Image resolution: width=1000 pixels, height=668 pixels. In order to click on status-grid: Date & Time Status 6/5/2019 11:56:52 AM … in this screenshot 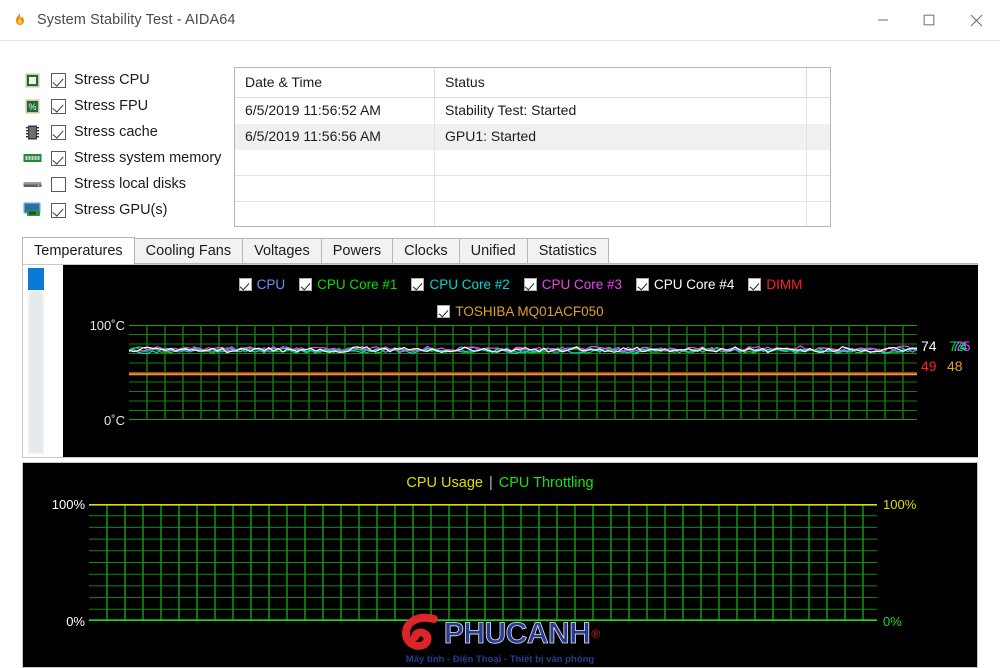, I will do `click(532, 147)`.